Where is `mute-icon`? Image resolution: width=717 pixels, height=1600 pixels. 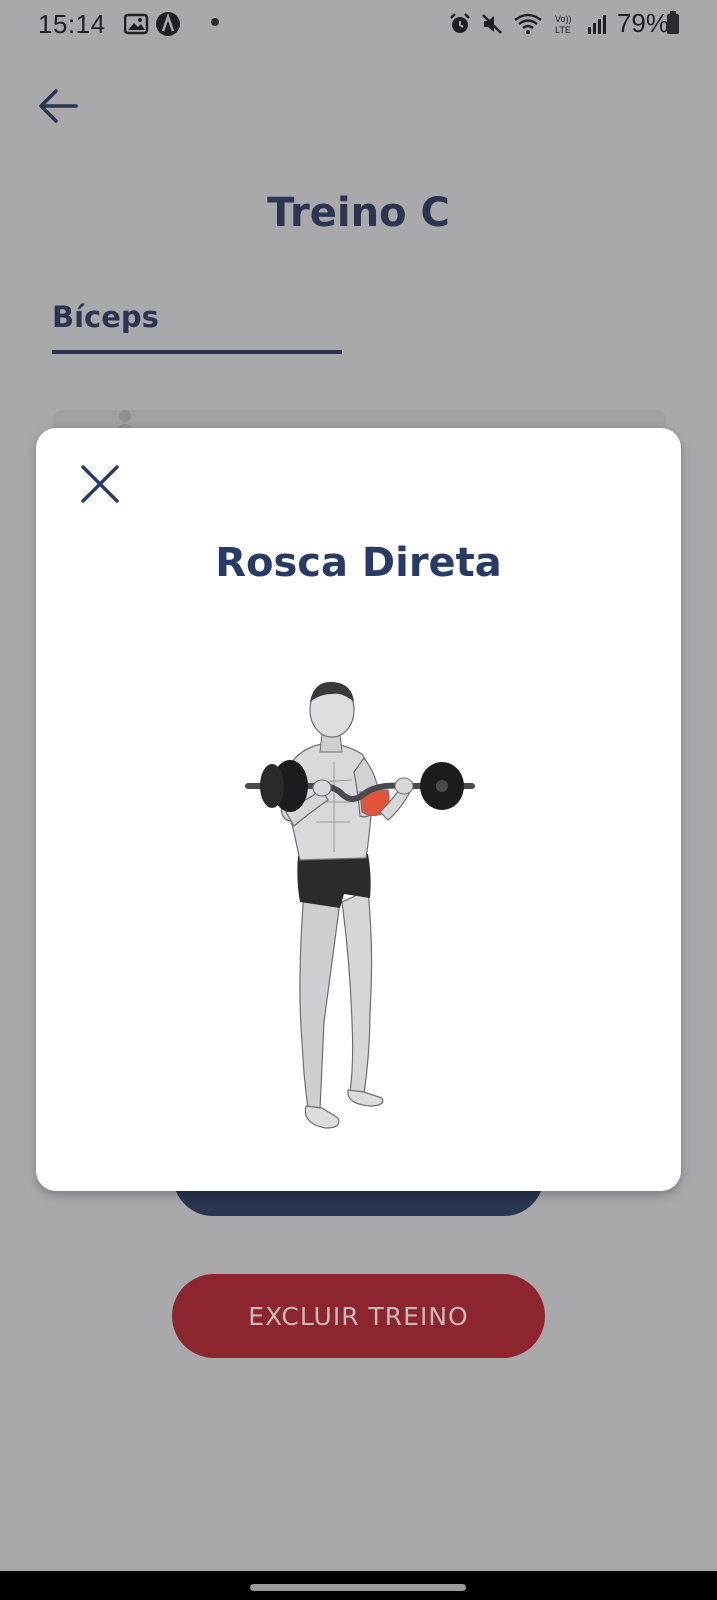 mute-icon is located at coordinates (492, 23).